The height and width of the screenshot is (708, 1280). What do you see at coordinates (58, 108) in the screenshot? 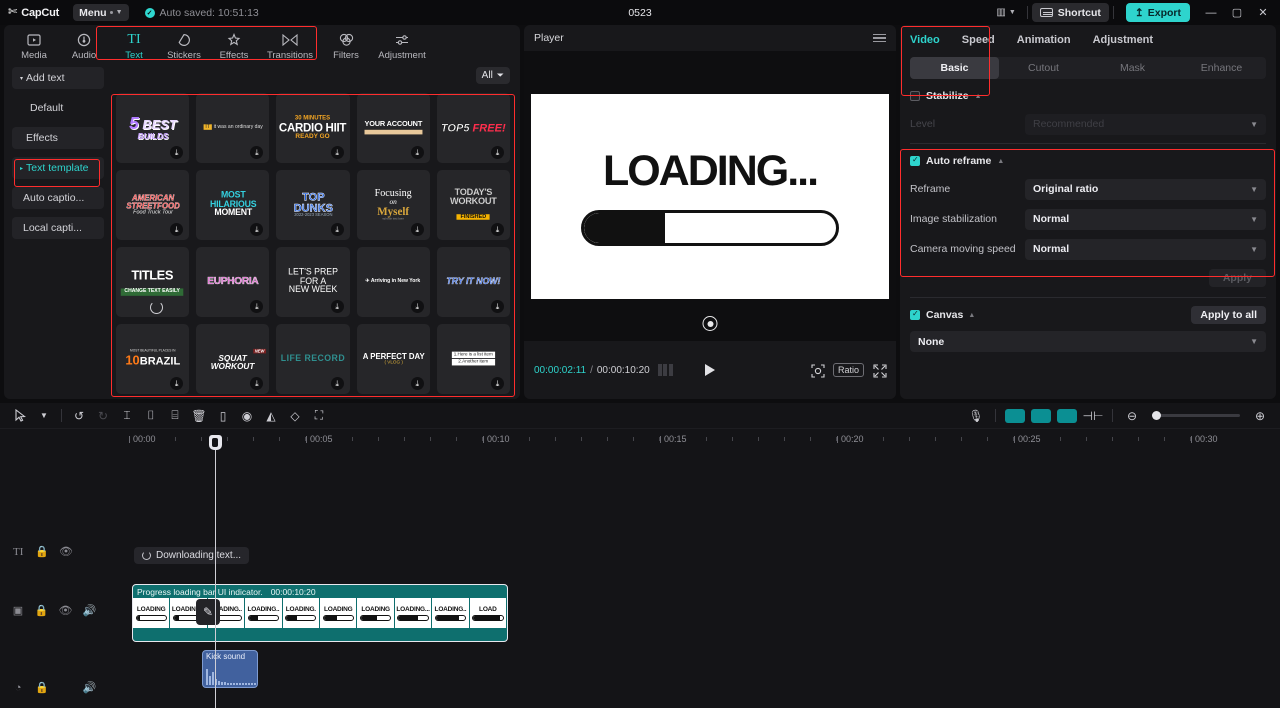
I see `sidebar-item-default: Default` at bounding box center [58, 108].